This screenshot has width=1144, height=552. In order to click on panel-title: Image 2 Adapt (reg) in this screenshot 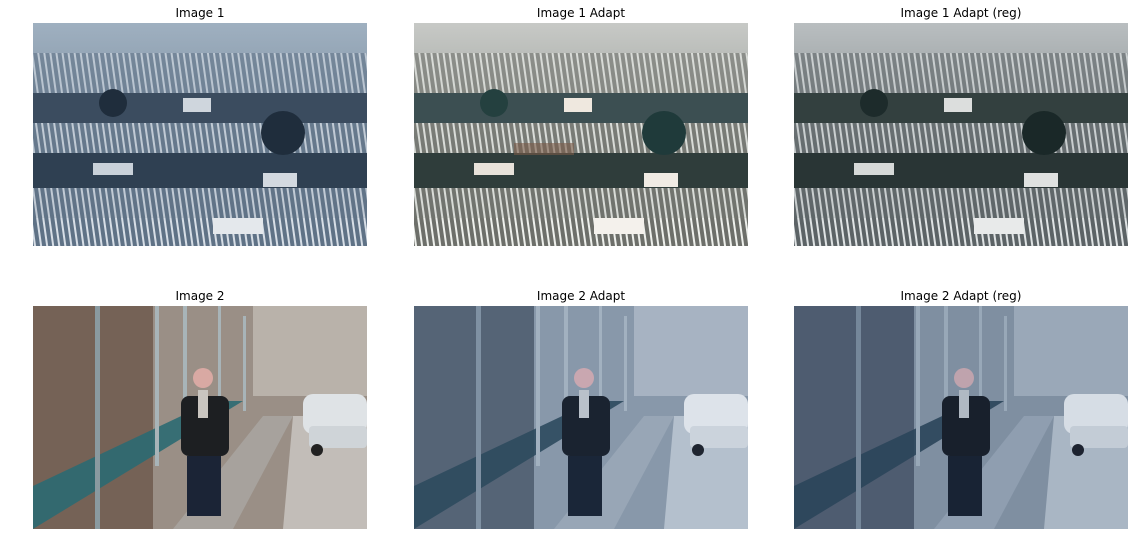, I will do `click(961, 296)`.